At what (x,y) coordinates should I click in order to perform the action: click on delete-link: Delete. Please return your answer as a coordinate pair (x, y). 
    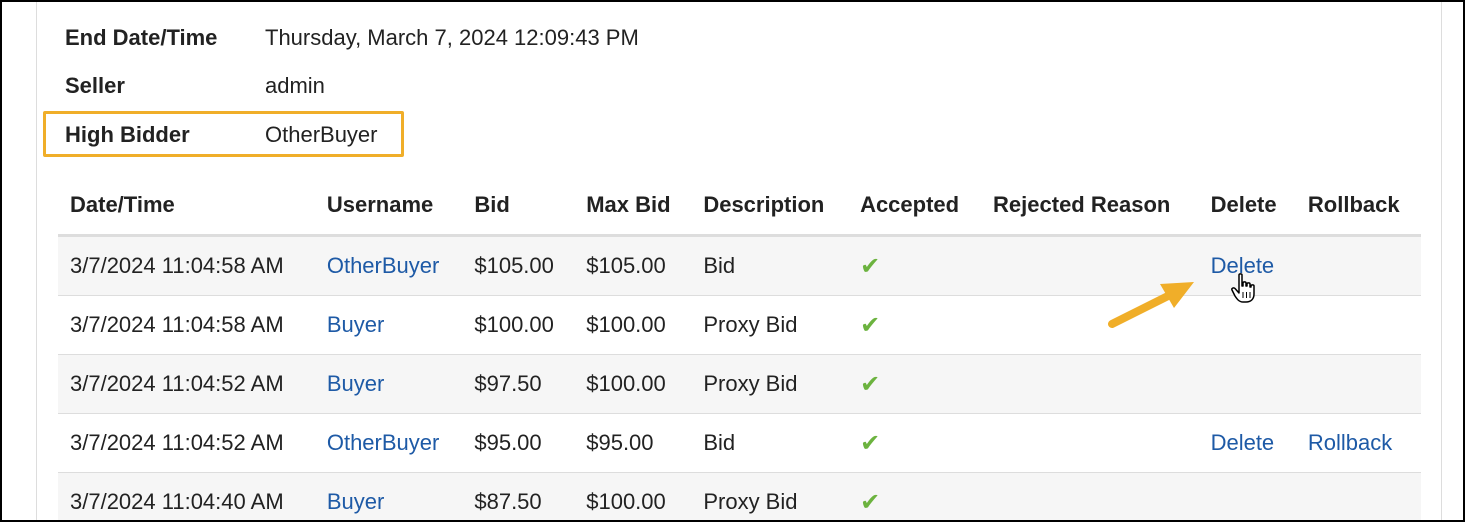
    Looking at the image, I should click on (1243, 442).